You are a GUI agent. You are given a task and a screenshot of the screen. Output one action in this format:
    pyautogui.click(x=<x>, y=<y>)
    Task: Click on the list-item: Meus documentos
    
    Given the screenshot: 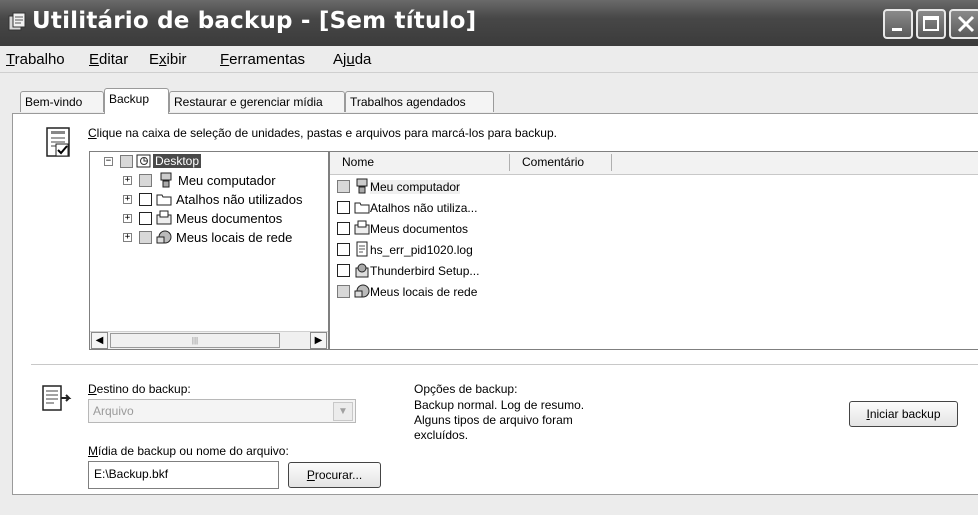 What is the action you would take?
    pyautogui.click(x=420, y=229)
    